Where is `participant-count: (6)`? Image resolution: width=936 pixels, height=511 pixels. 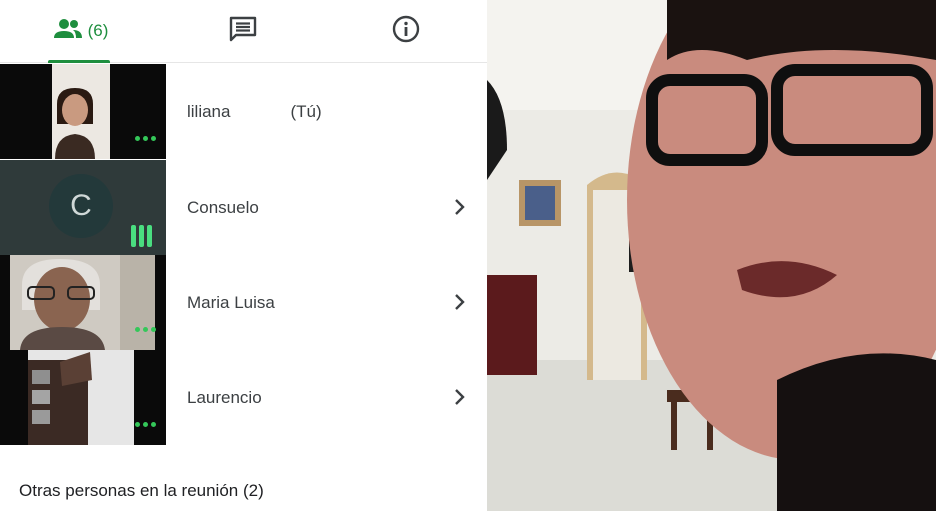
participant-count: (6) is located at coordinates (98, 30).